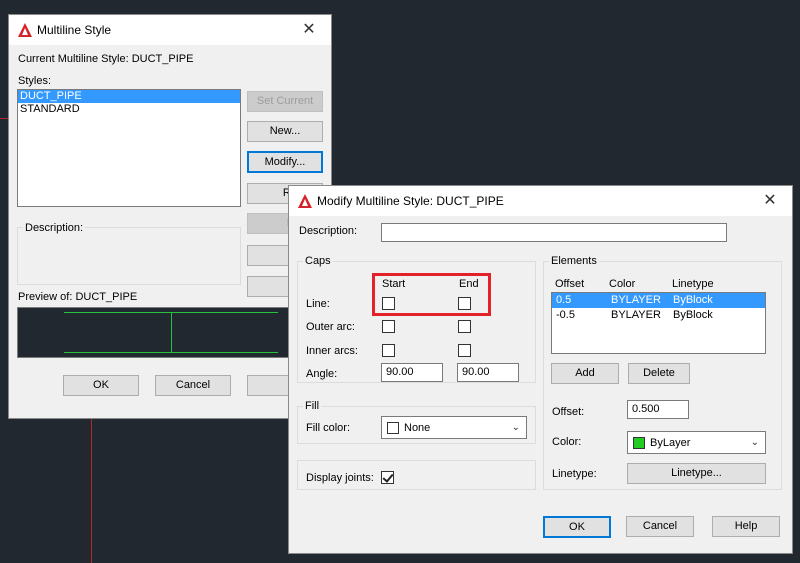  What do you see at coordinates (693, 284) in the screenshot?
I see `elements-header-linetype: Linetype` at bounding box center [693, 284].